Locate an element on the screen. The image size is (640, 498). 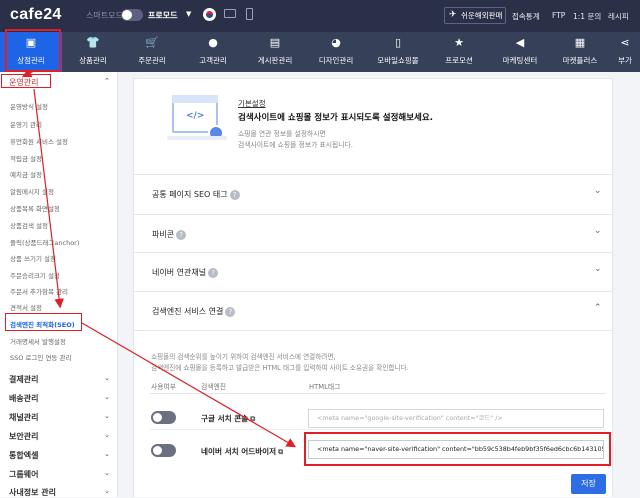
nav-label: 부가 is located at coordinates (625, 60).